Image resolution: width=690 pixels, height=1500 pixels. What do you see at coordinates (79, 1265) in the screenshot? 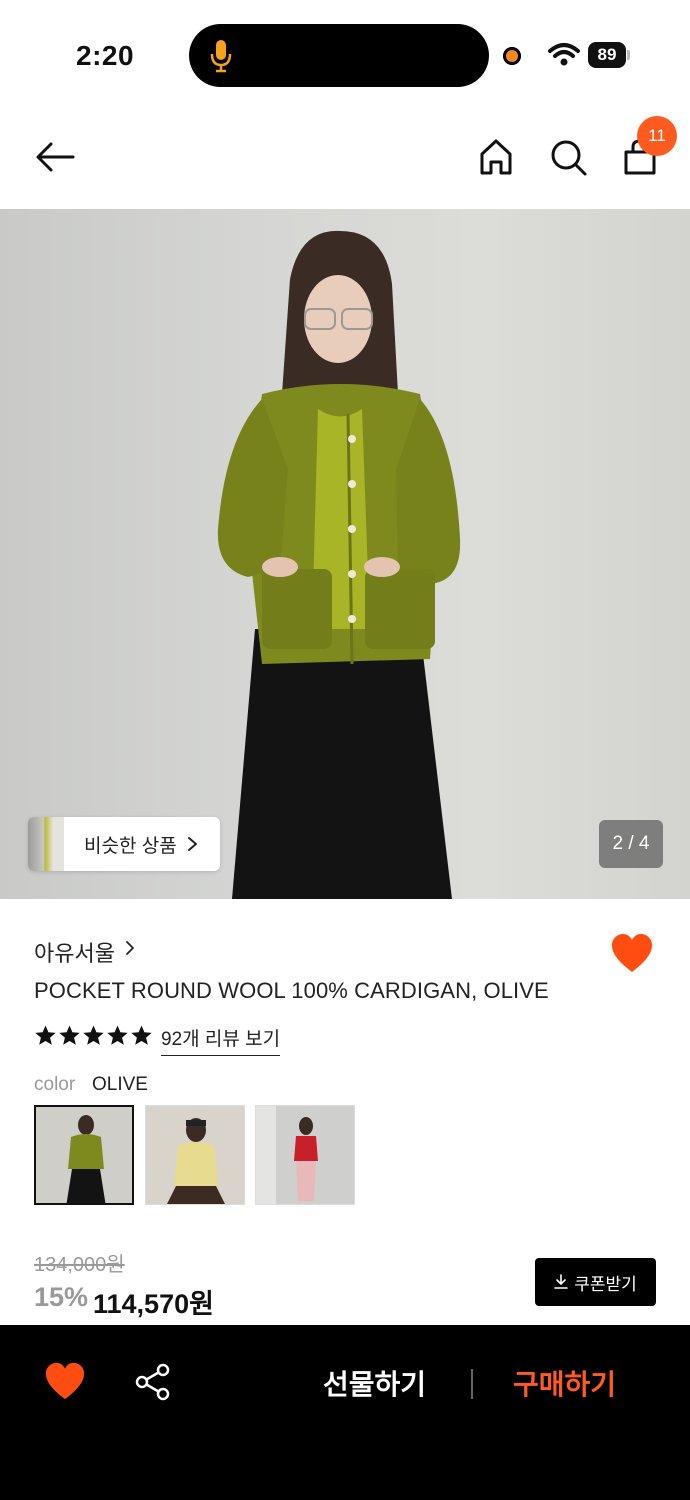
I see `original-price: 134,000원` at bounding box center [79, 1265].